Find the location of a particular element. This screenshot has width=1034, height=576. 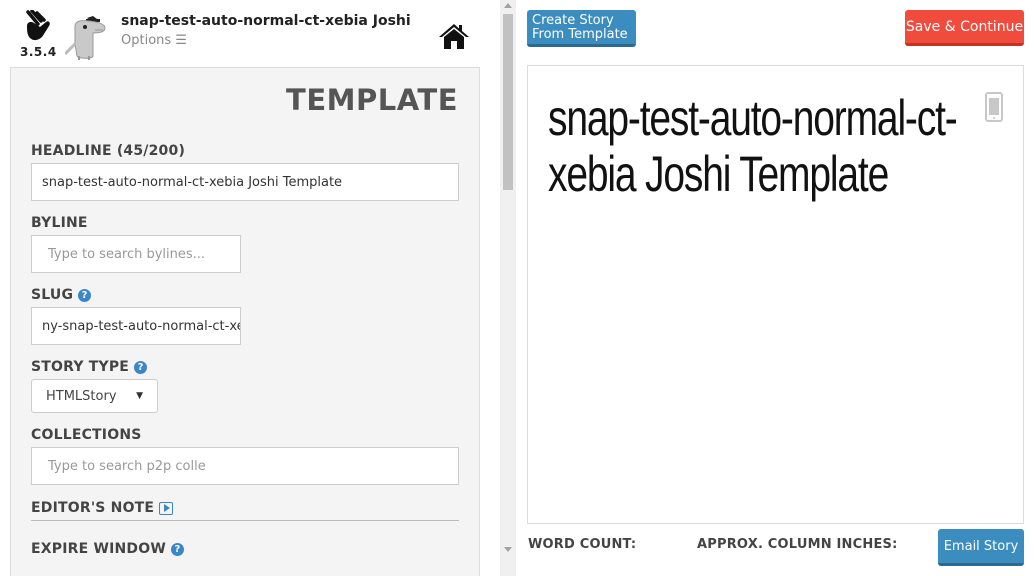

editors-note-label: EDITOR'S NOTE is located at coordinates (102, 508).